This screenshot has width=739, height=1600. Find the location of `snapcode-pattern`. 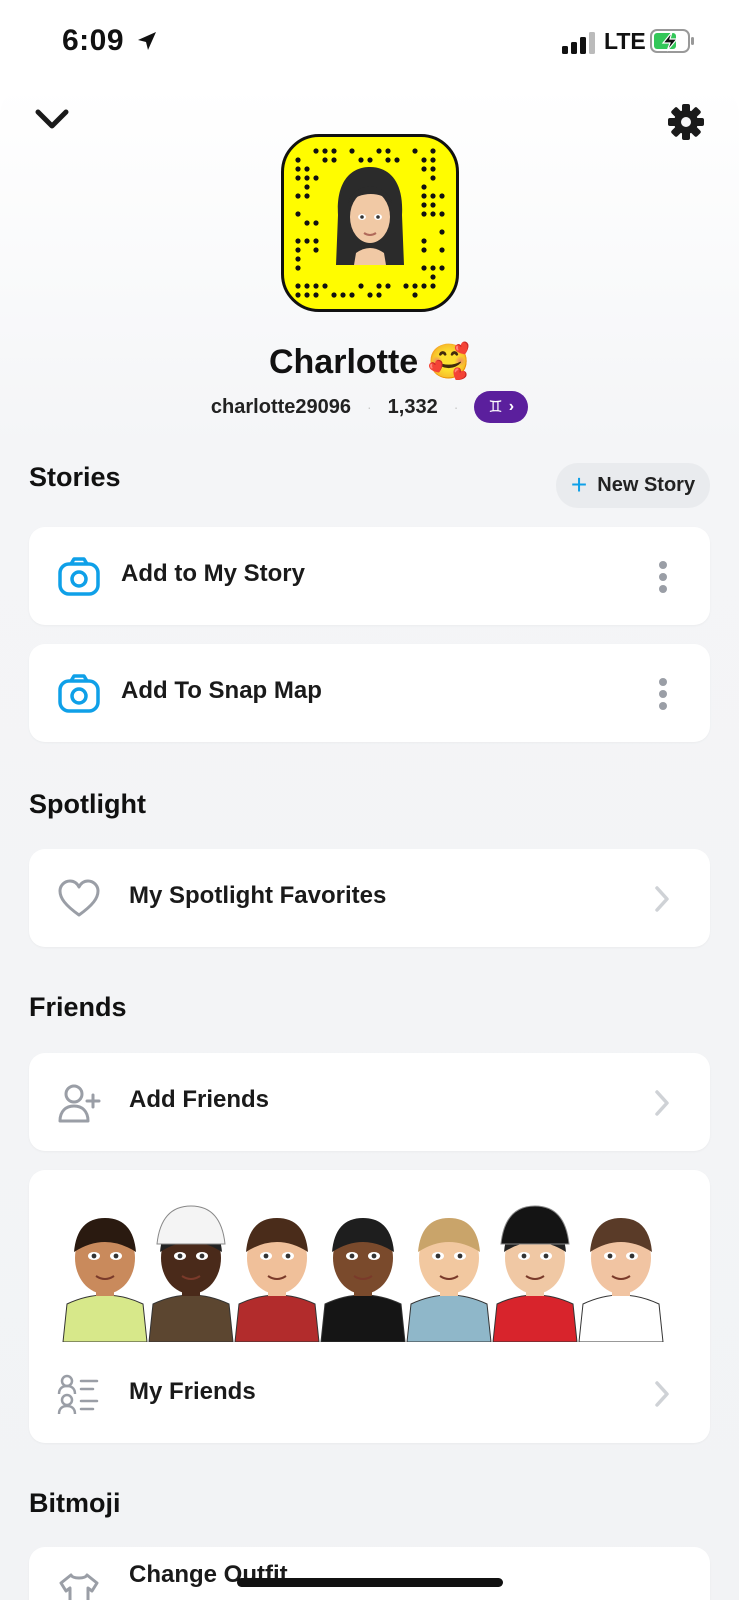

snapcode-pattern is located at coordinates (370, 223).